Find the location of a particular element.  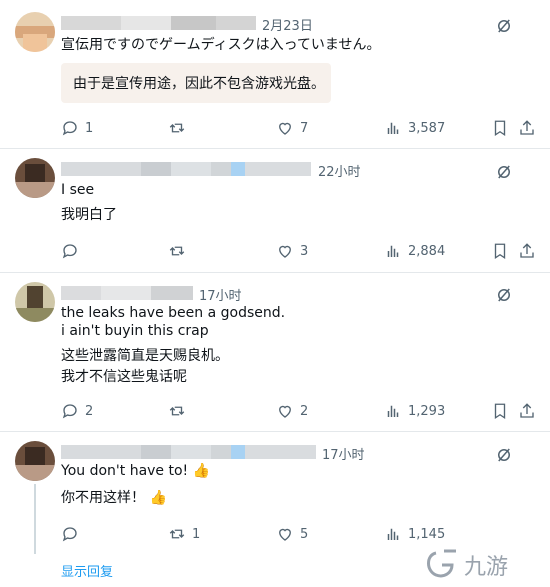

like-button: 3 is located at coordinates (292, 251).